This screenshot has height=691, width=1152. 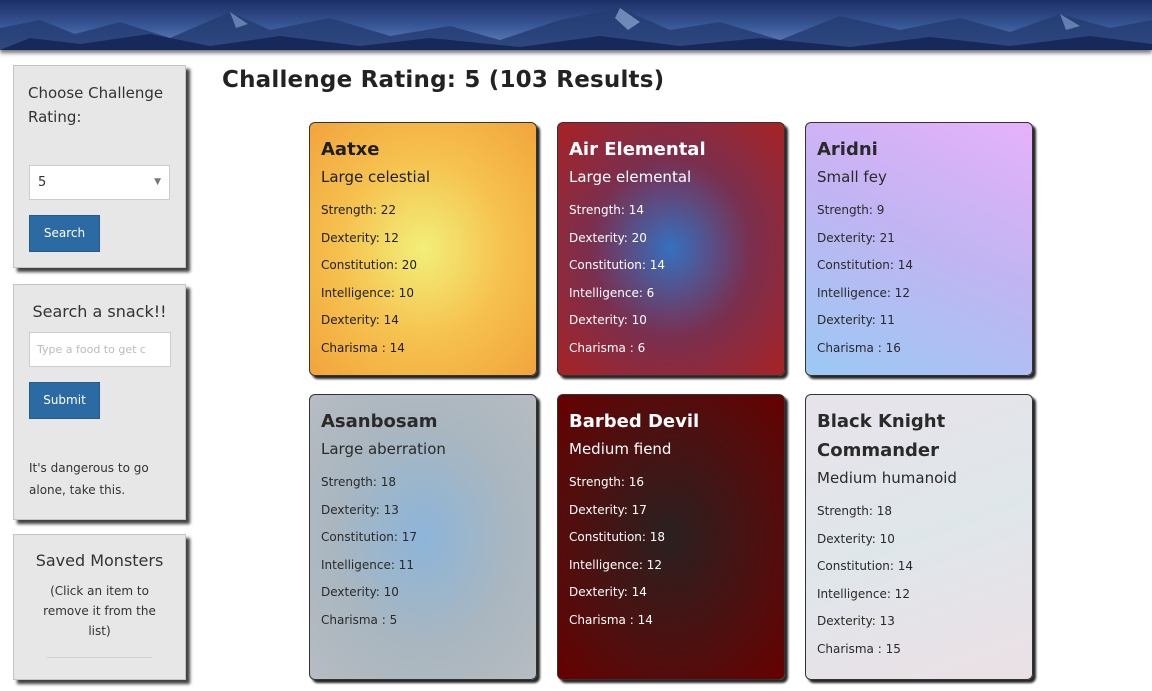 What do you see at coordinates (607, 482) in the screenshot?
I see `stat-strength: Strength: 16` at bounding box center [607, 482].